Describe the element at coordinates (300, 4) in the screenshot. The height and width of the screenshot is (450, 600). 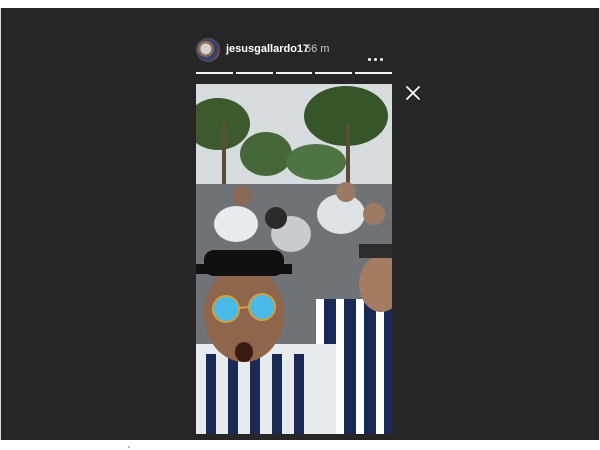
I see `page-top-strip` at that location.